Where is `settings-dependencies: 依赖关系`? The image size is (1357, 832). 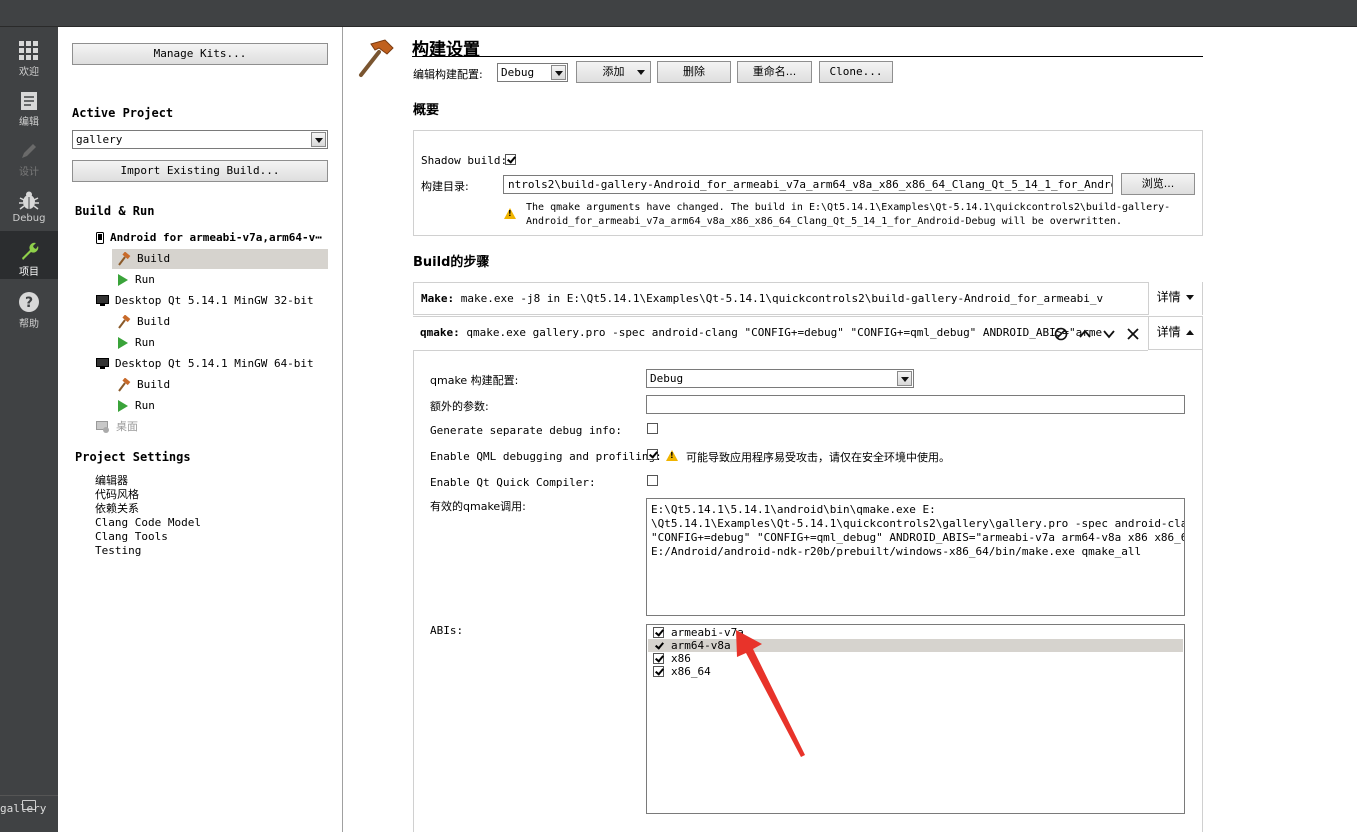 settings-dependencies: 依赖关系 is located at coordinates (117, 509).